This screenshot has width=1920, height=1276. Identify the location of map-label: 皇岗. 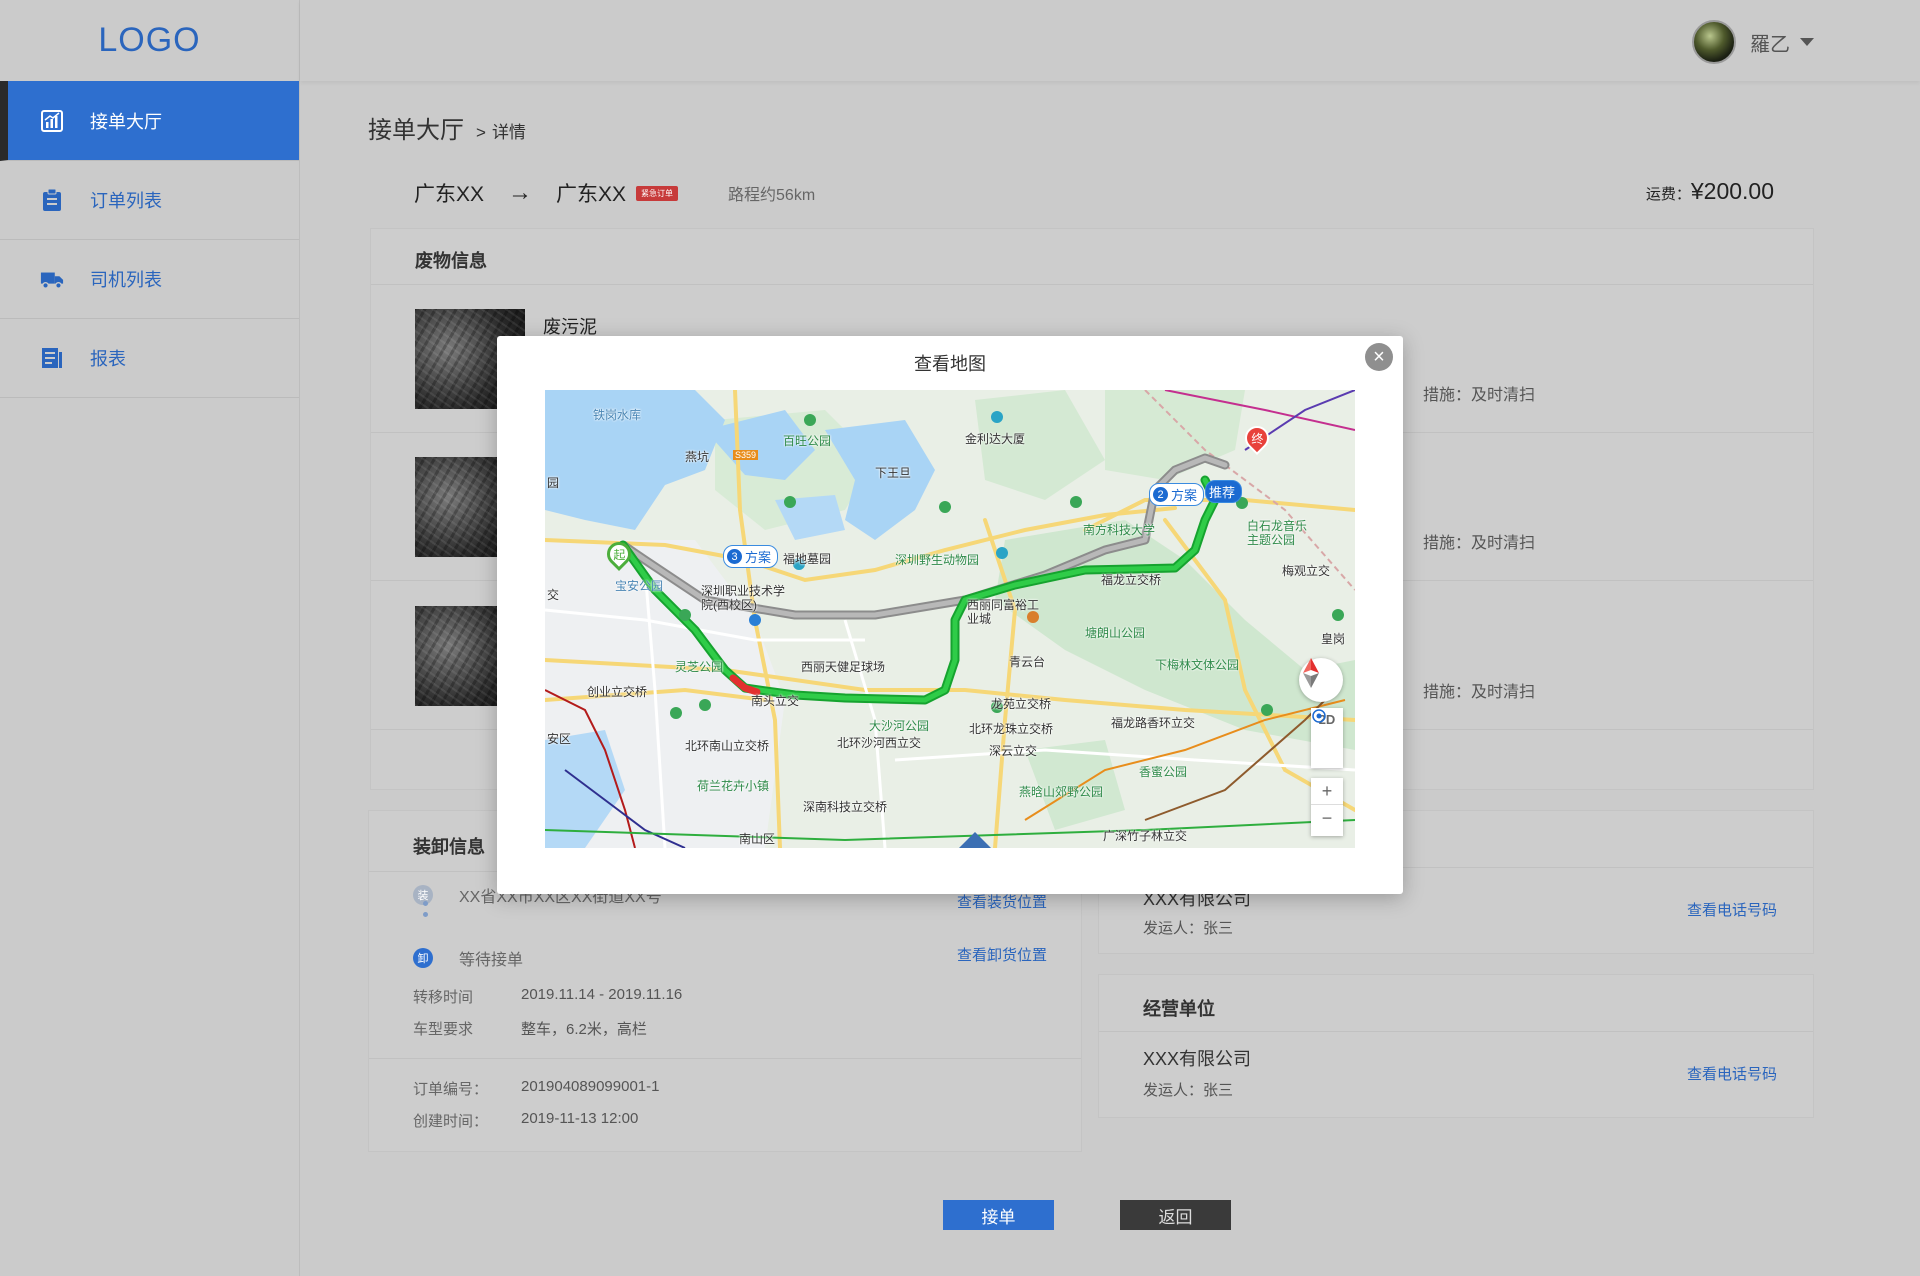
(1333, 639).